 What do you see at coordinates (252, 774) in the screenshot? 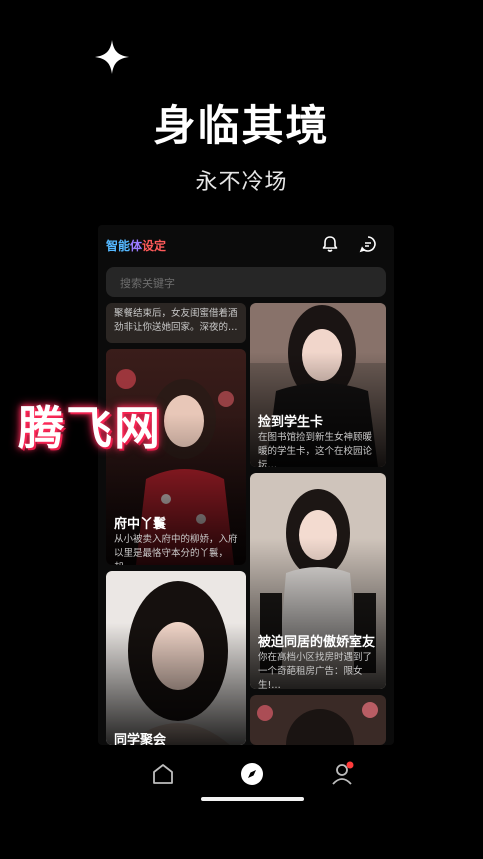
I see `compass-icon` at bounding box center [252, 774].